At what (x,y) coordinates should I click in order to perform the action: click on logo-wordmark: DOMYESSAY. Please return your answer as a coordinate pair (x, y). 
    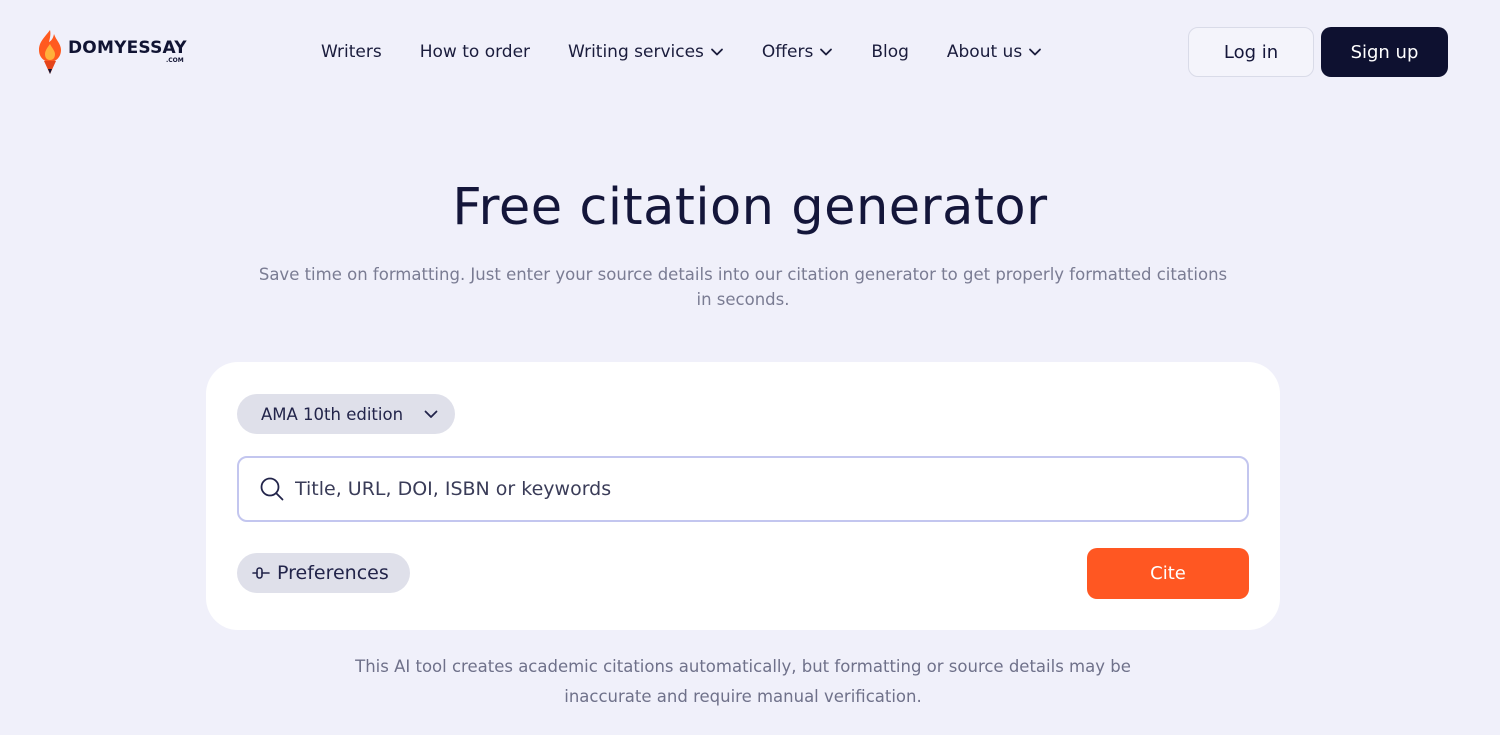
    Looking at the image, I should click on (127, 48).